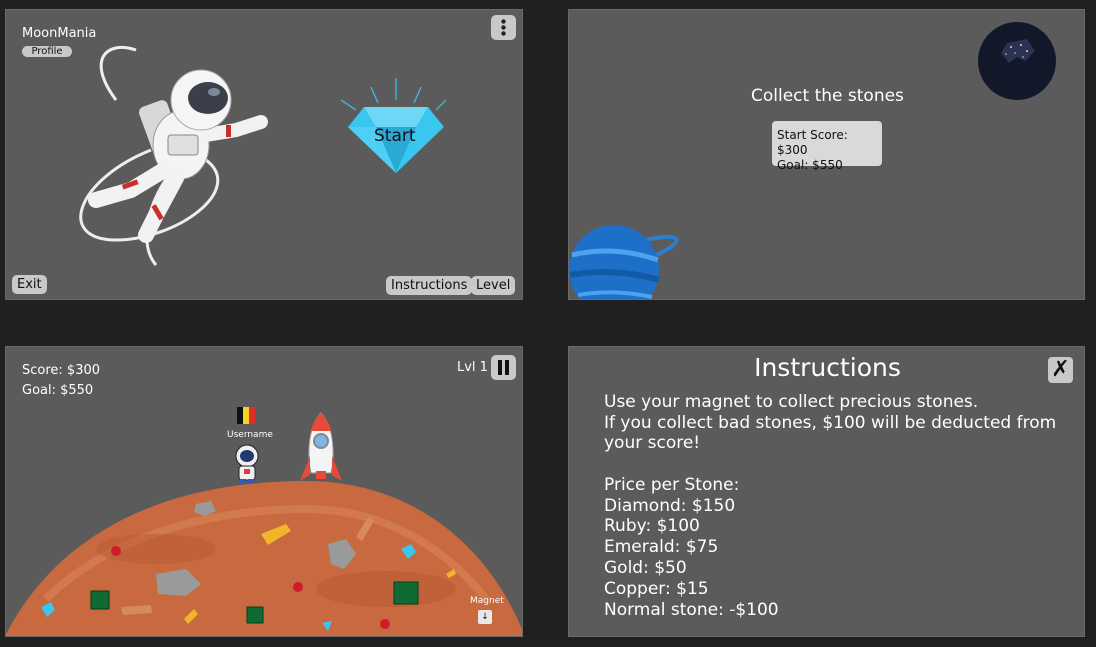 Image resolution: width=1096 pixels, height=647 pixels. What do you see at coordinates (59, 33) in the screenshot?
I see `app-title: MoonMania` at bounding box center [59, 33].